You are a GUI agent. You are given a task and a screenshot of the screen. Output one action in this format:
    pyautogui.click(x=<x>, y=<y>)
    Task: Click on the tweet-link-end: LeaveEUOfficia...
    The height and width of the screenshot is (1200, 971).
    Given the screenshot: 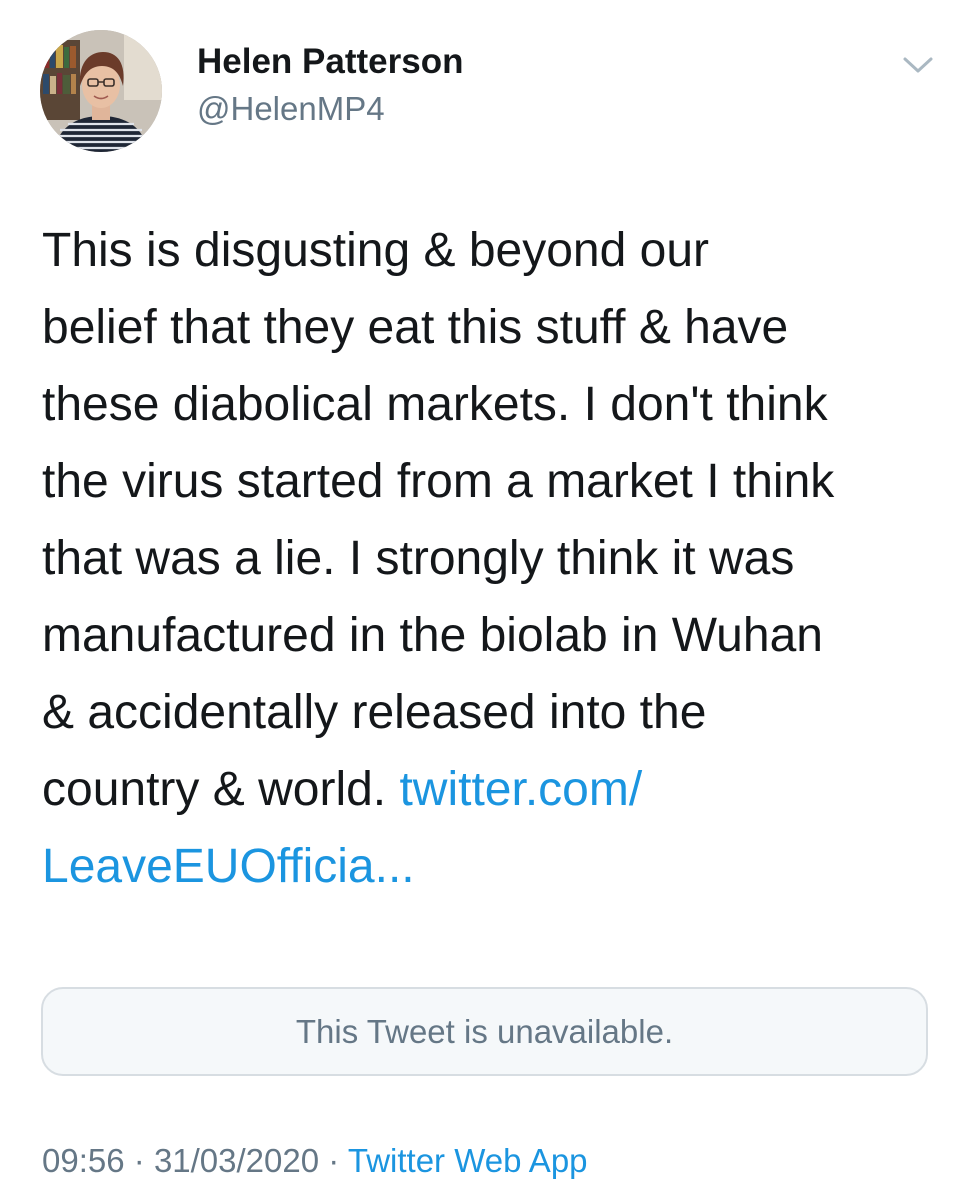 What is the action you would take?
    pyautogui.click(x=228, y=866)
    